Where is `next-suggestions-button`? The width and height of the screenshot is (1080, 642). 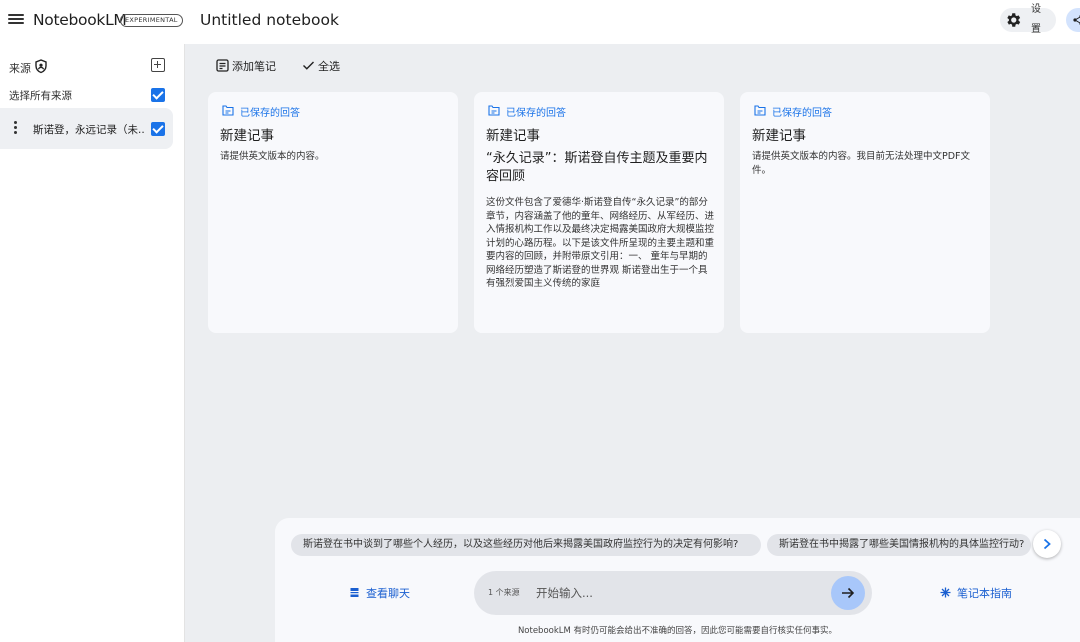 next-suggestions-button is located at coordinates (1047, 544).